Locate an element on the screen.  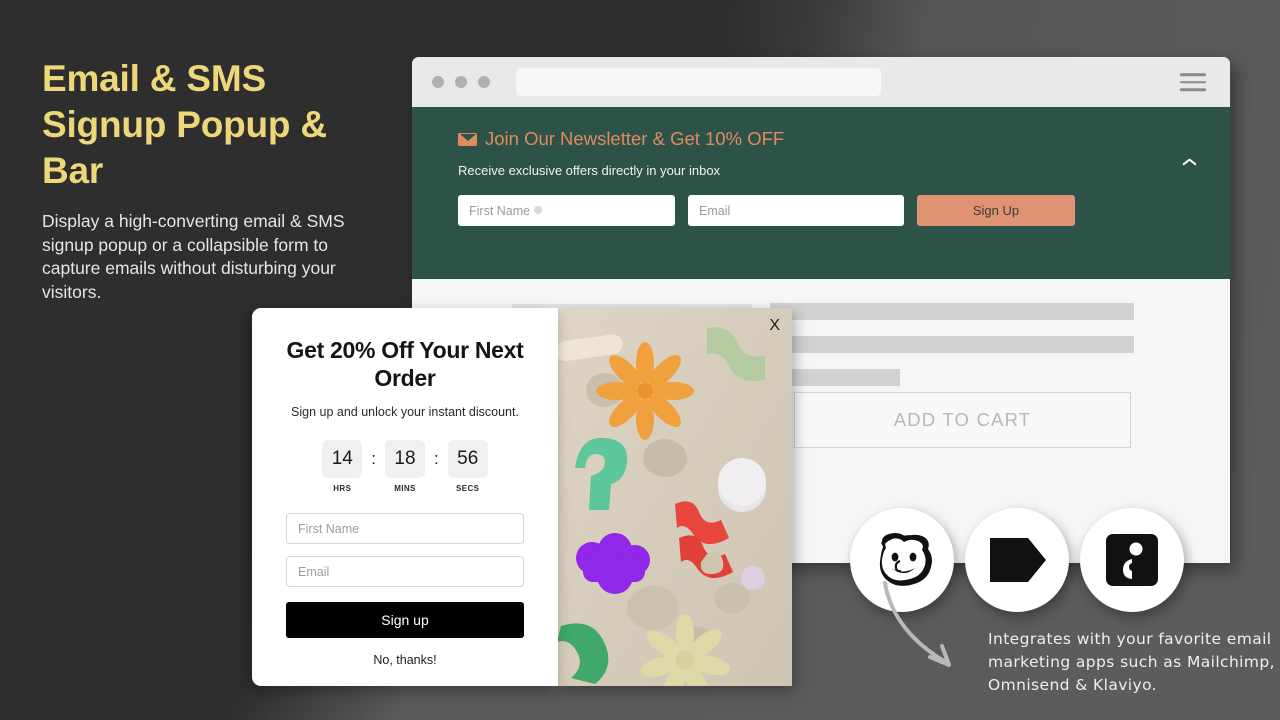
pointer-arrow-icon is located at coordinates (917, 624).